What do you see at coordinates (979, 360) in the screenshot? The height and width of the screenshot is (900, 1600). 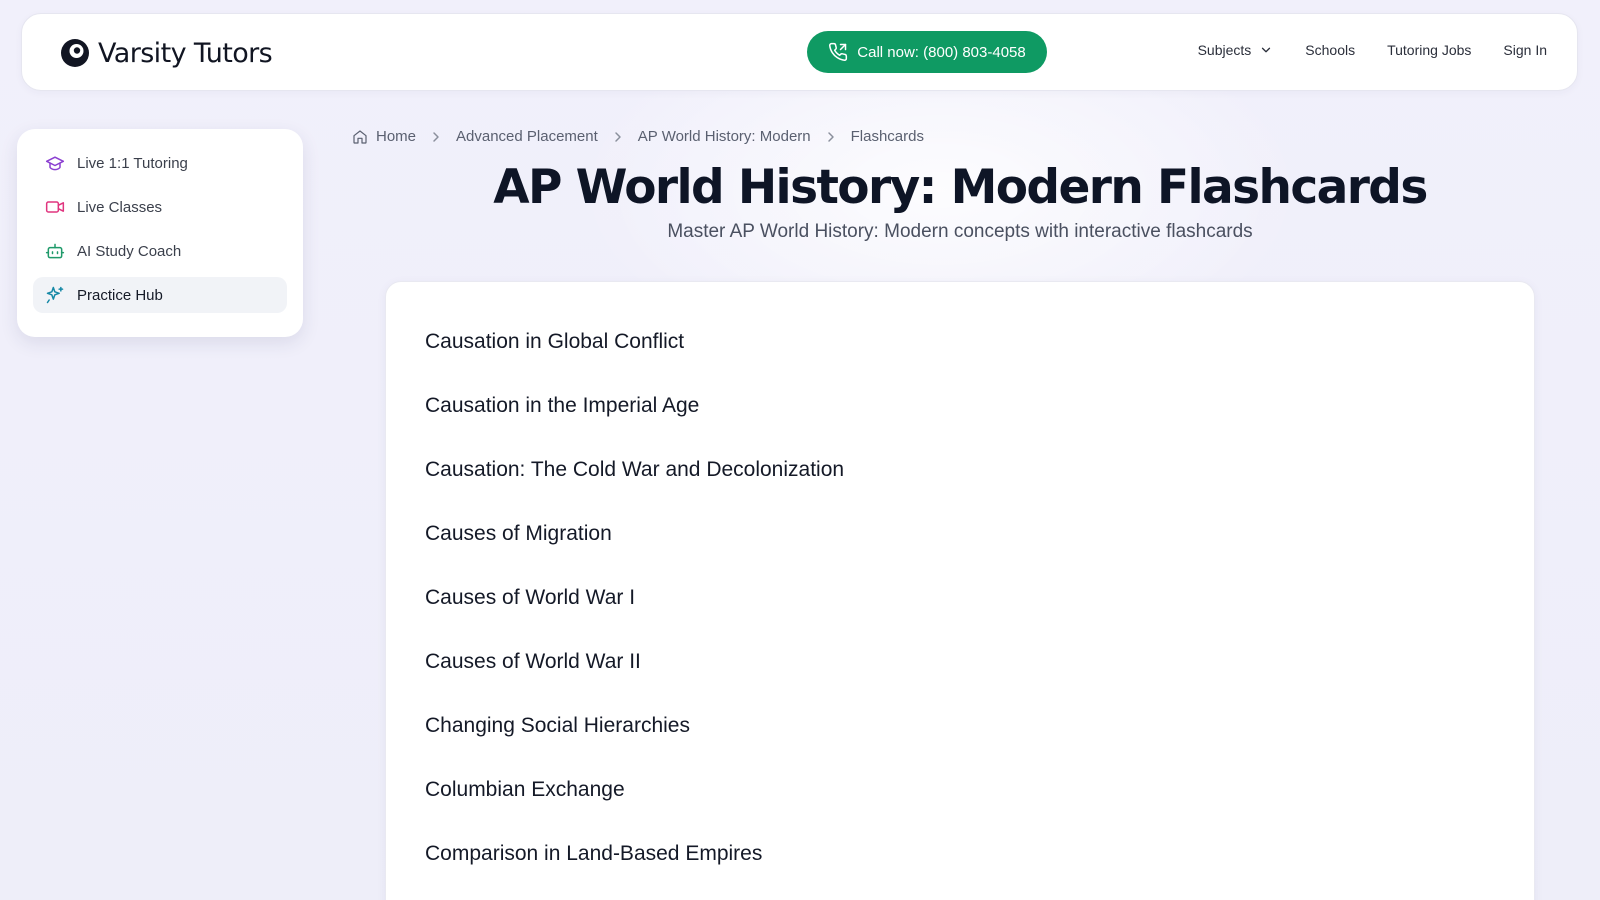 I see `topic-link: Causation in Global Conflict` at bounding box center [979, 360].